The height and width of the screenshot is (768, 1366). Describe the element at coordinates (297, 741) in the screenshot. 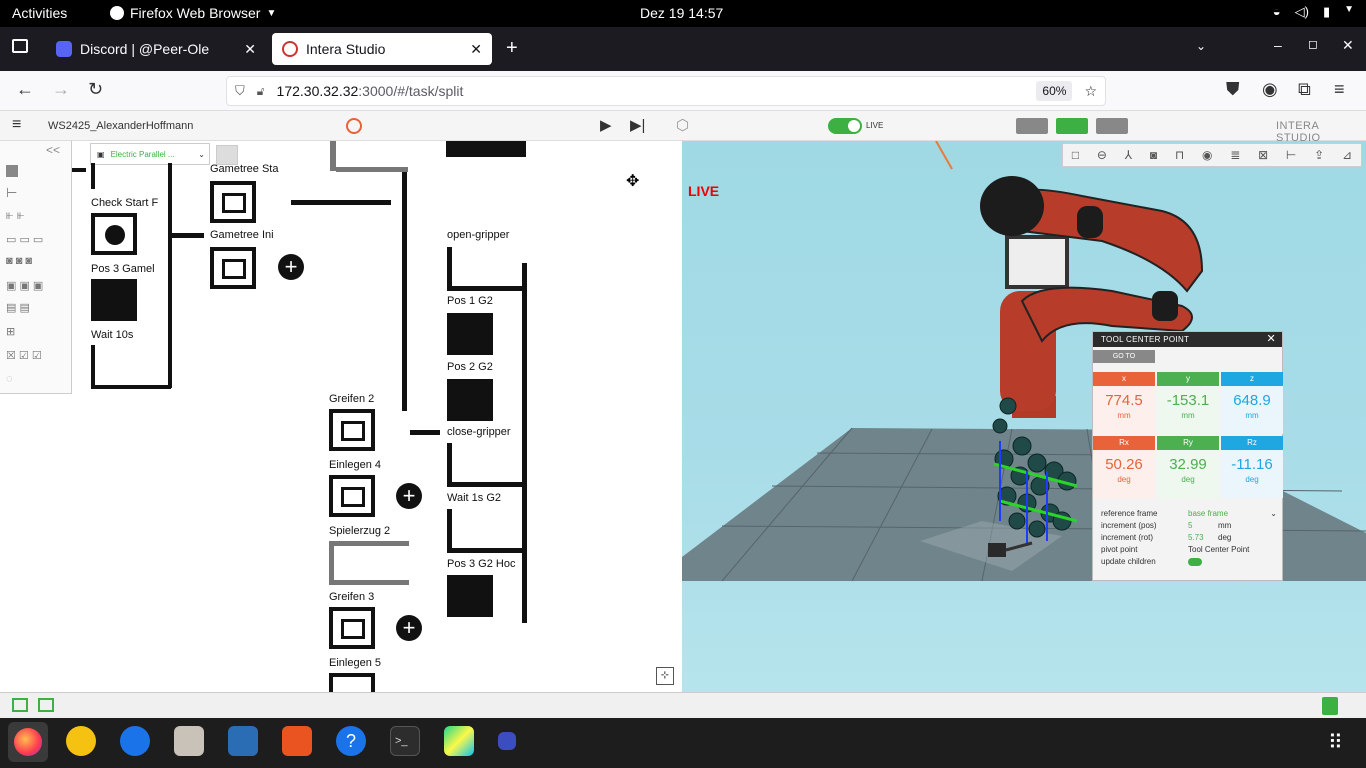

I see `software-icon` at that location.